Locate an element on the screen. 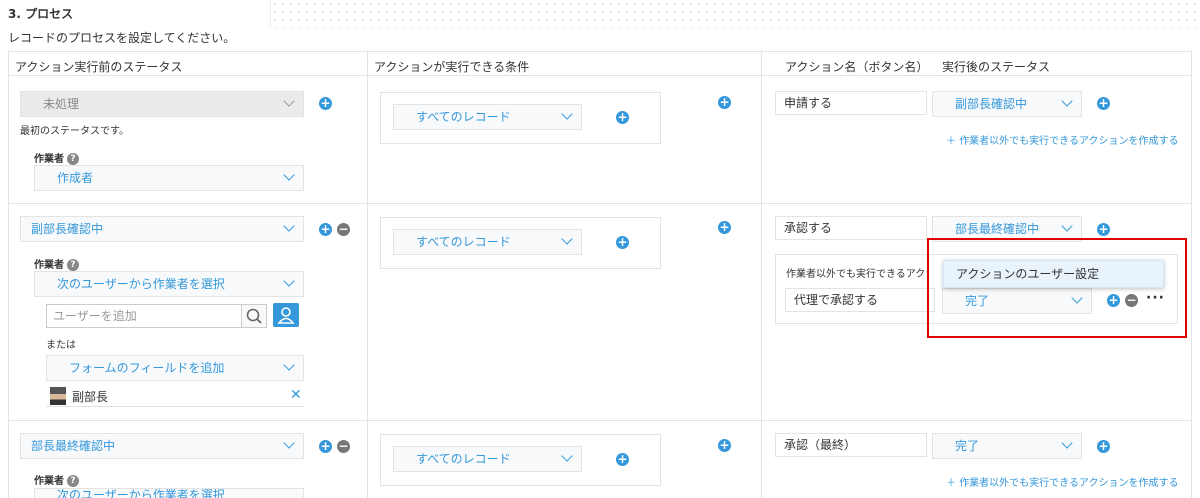 This screenshot has height=498, width=1200. section-title: 3. プロセス is located at coordinates (41, 14).